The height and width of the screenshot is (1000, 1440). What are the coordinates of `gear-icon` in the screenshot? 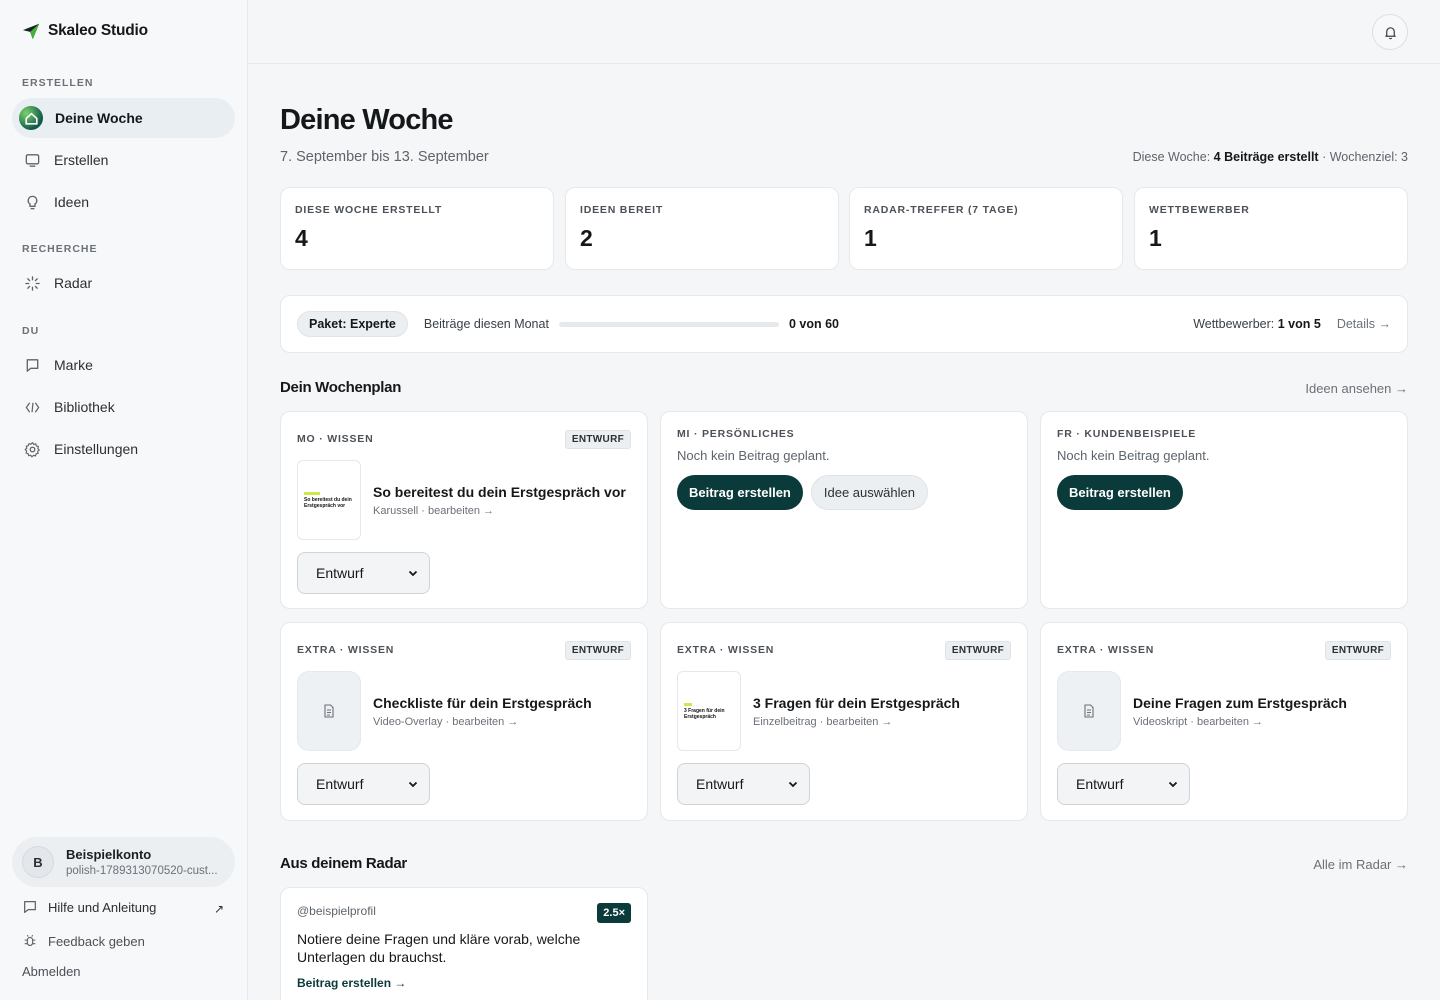 It's located at (32, 449).